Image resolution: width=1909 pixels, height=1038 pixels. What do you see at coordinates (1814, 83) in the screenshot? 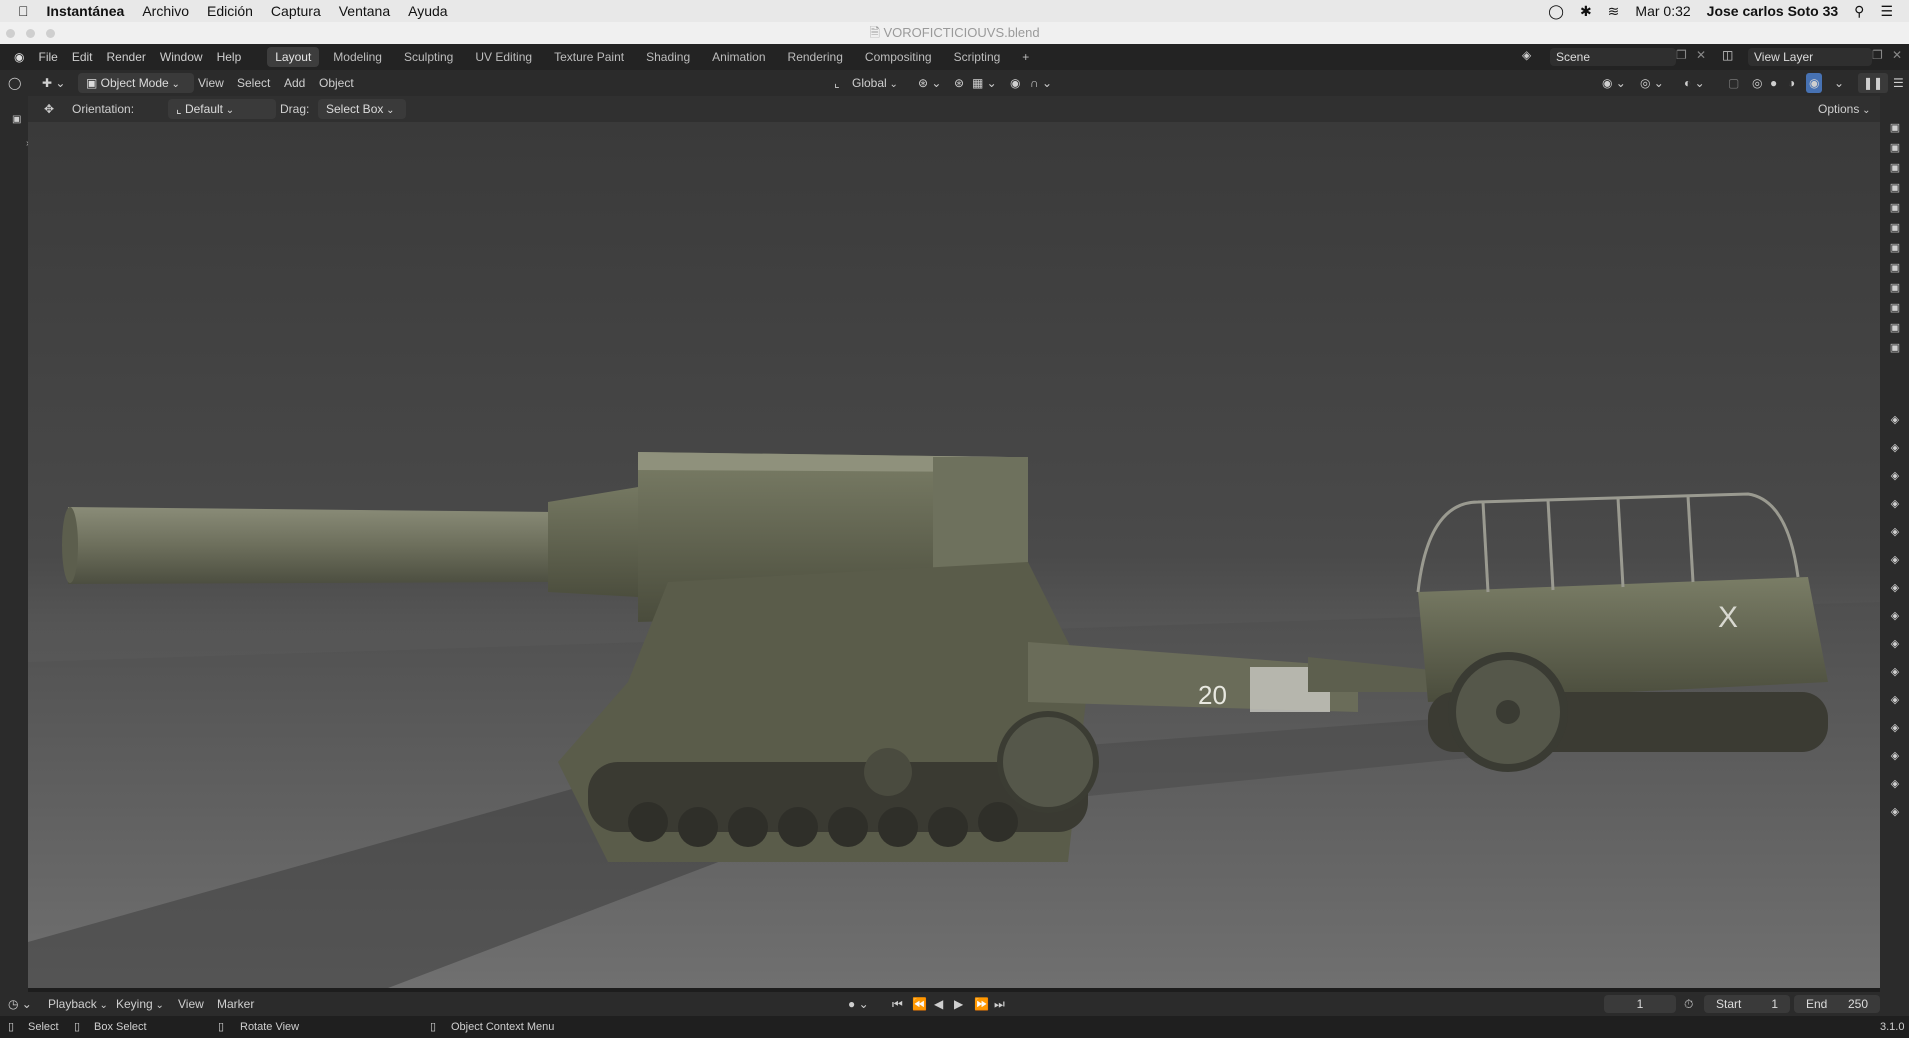
I see `rendered-shading-icon: ◉` at bounding box center [1814, 83].